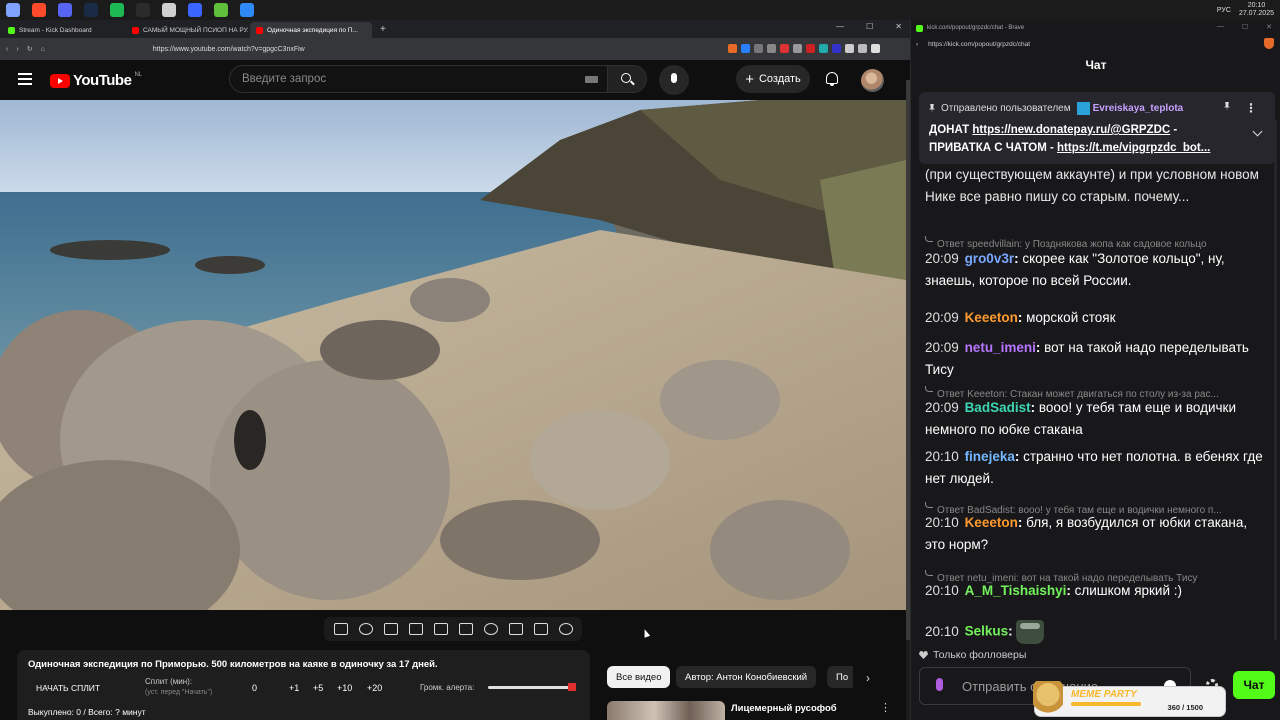 This screenshot has width=1280, height=720. I want to click on chip-all-videos: Все видео, so click(639, 677).